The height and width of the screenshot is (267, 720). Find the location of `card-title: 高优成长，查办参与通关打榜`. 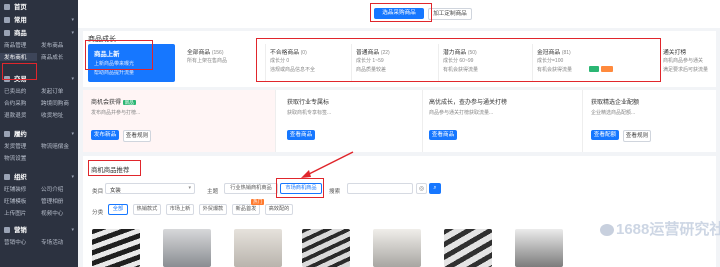

card-title: 高优成长，查办参与通关打榜 is located at coordinates (468, 103).